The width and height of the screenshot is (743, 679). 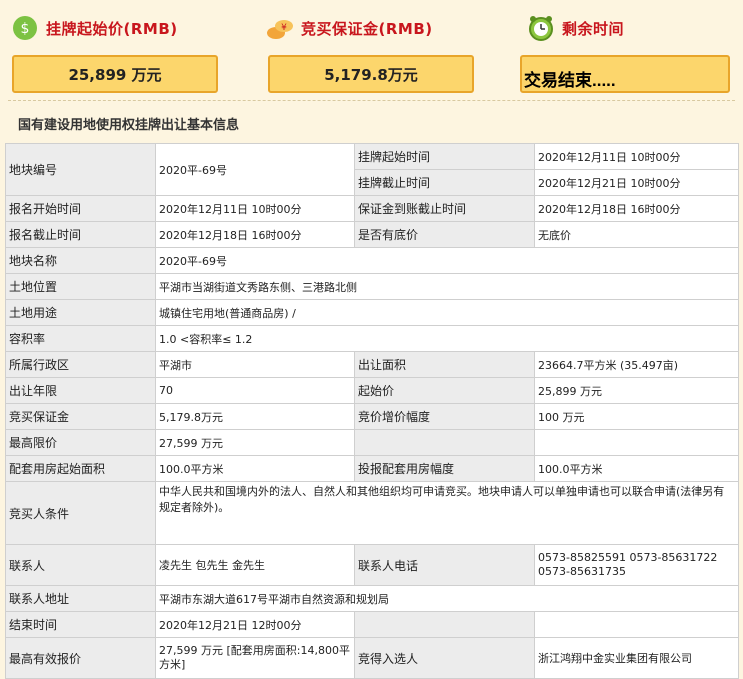 I want to click on start-price-row-label: 起始价, so click(x=444, y=390).